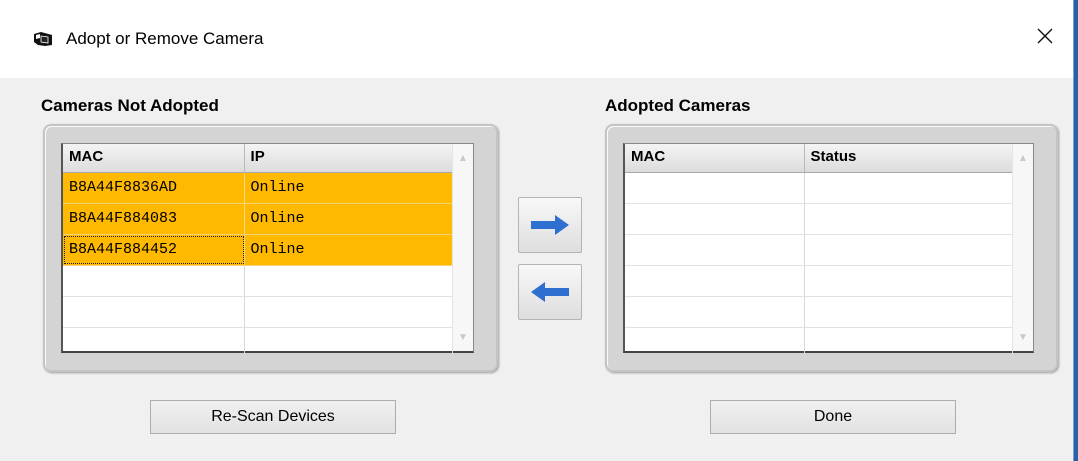  I want to click on arrow-right-icon, so click(550, 225).